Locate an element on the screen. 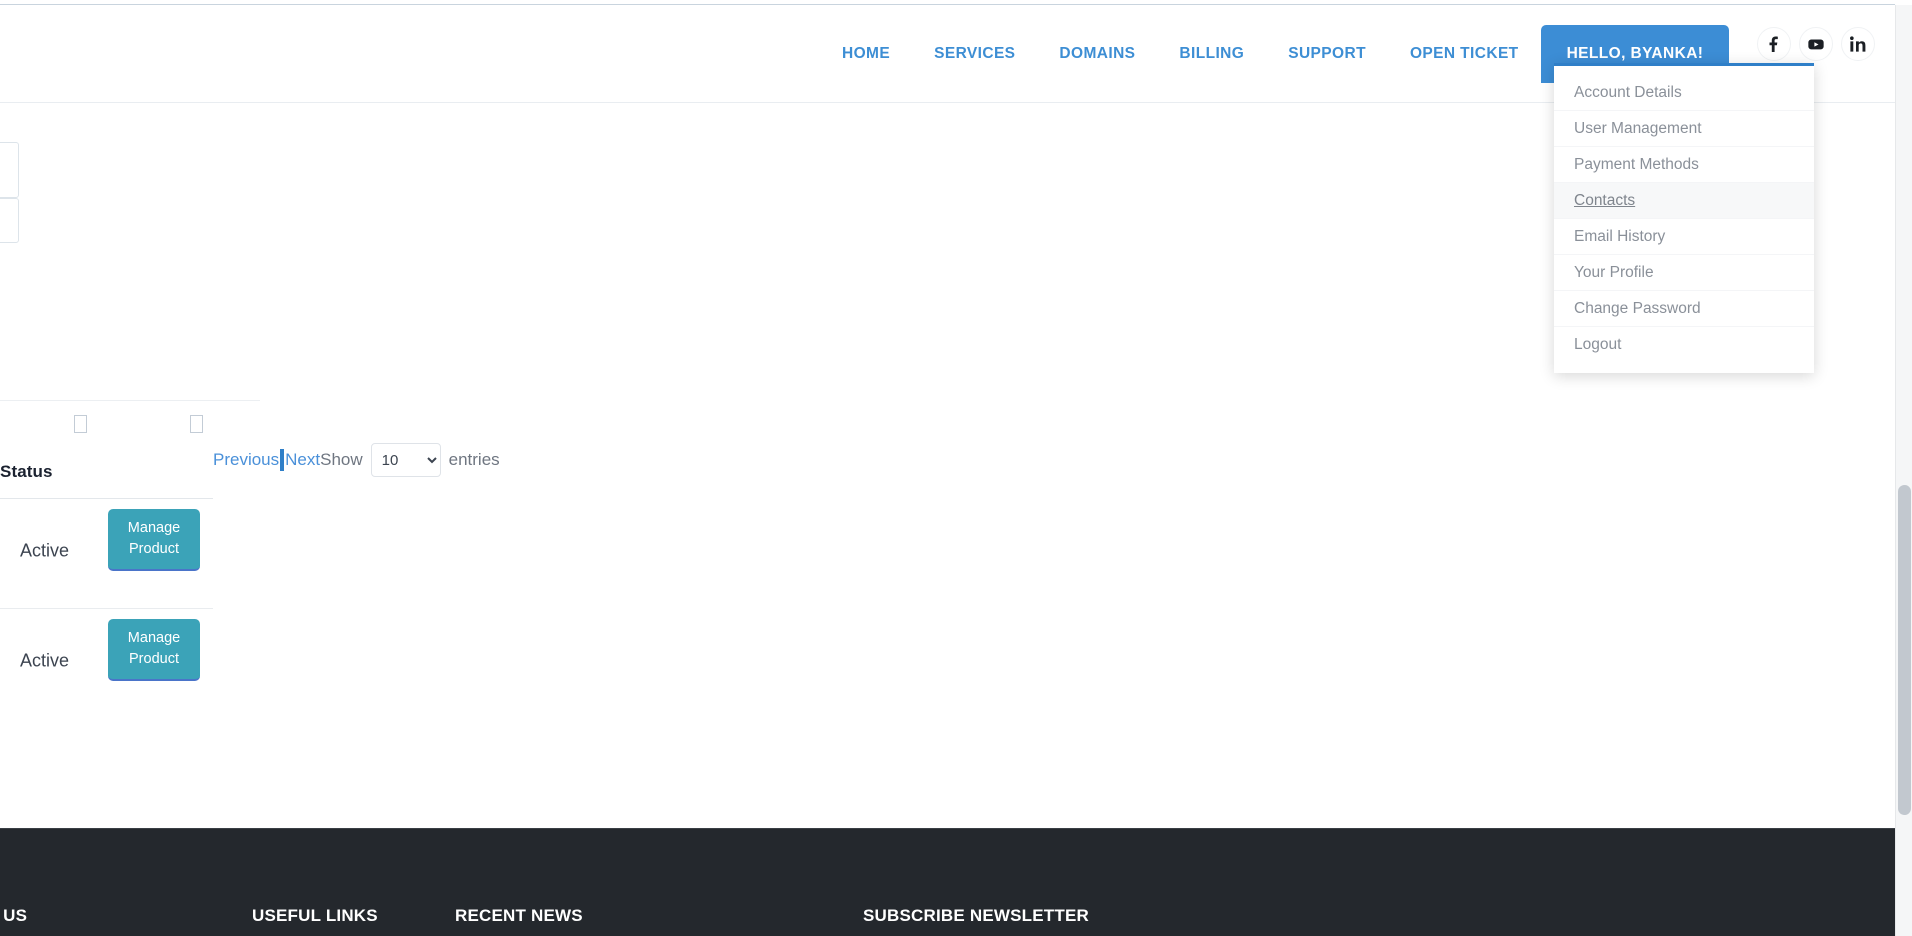 The height and width of the screenshot is (936, 1912). pagination-current-page: 1 is located at coordinates (282, 460).